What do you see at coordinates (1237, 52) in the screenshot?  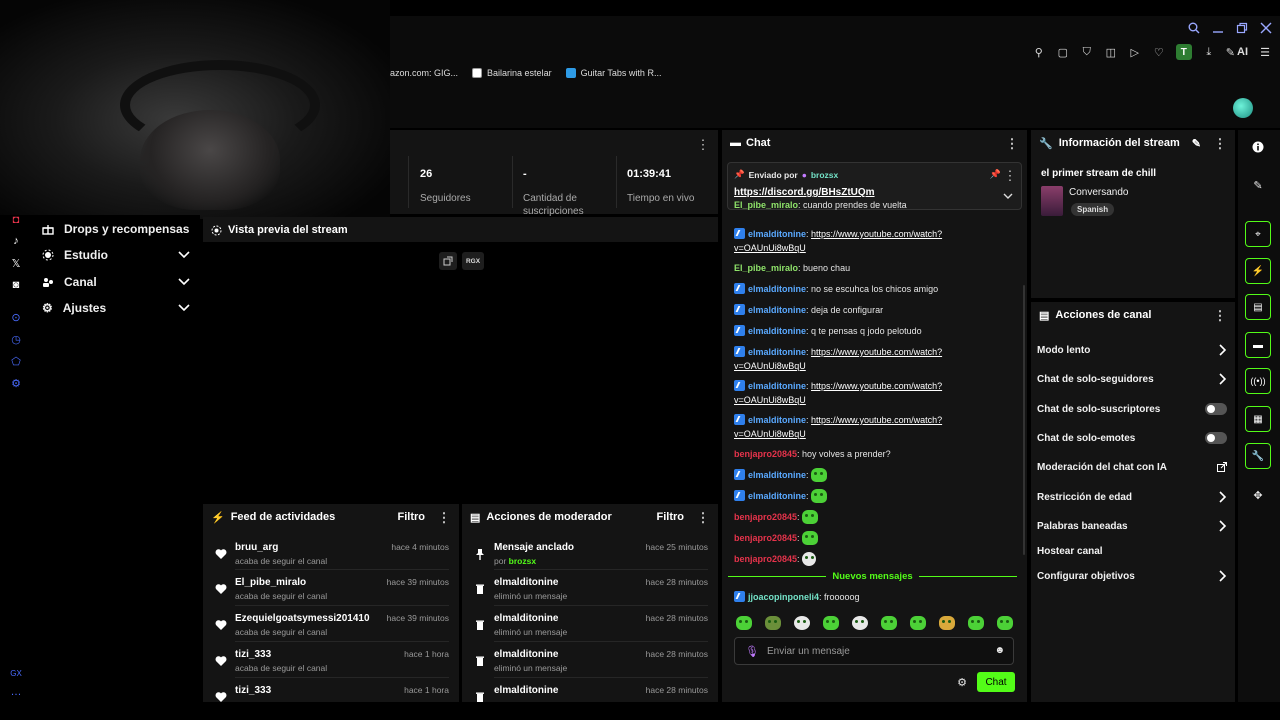 I see `ai-icon: ✎ AI` at bounding box center [1237, 52].